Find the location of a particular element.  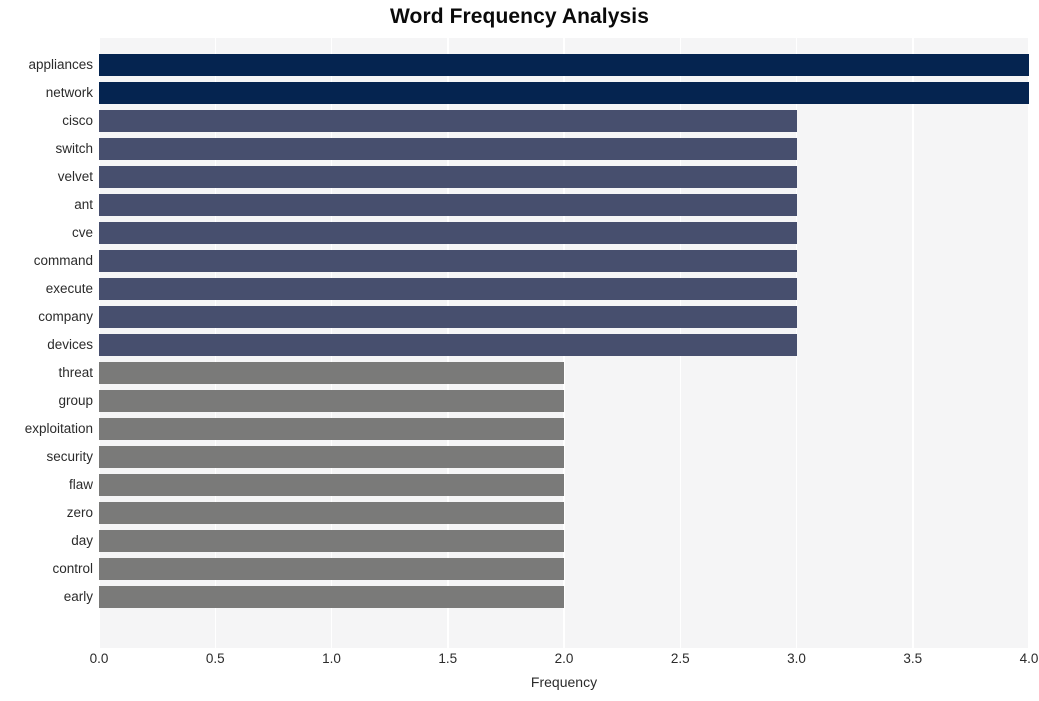

bar-network is located at coordinates (564, 93).